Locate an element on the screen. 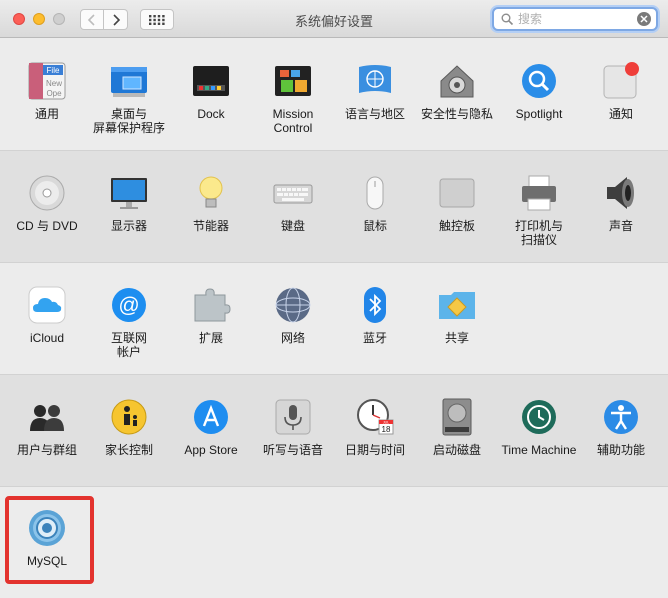  pane-label: 鼠标 is located at coordinates (374, 226).